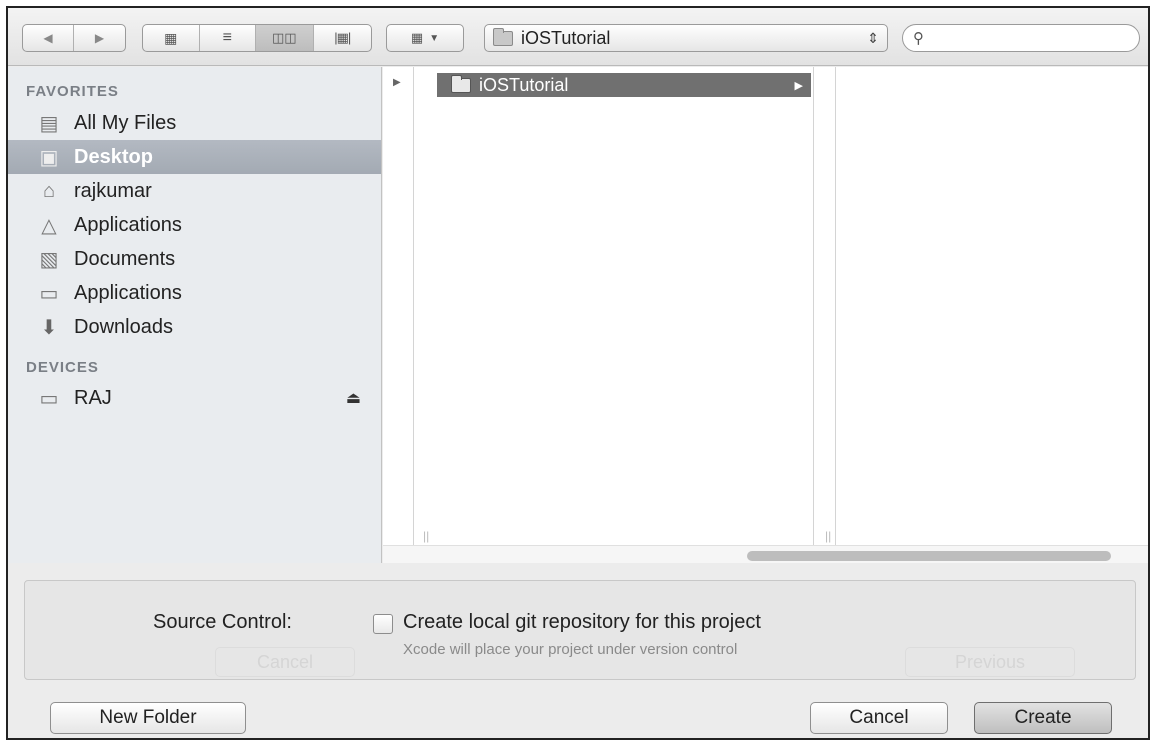 This screenshot has width=1156, height=746. I want to click on column-view-icon: ◫◫, so click(284, 37).